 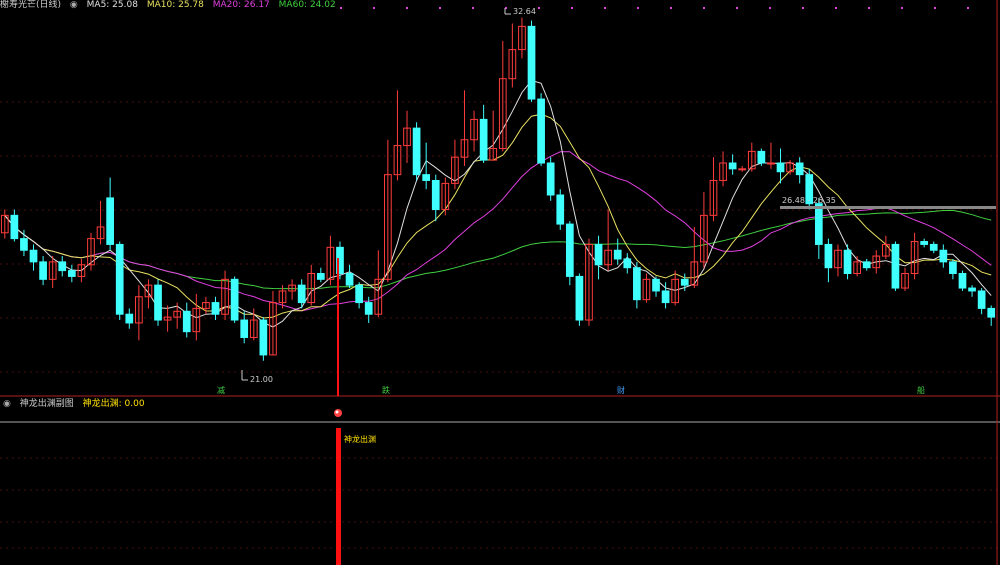 I want to click on indicator-header: ◉ 神龙出渊副图 神龙出渊: 0.00, so click(x=77, y=402).